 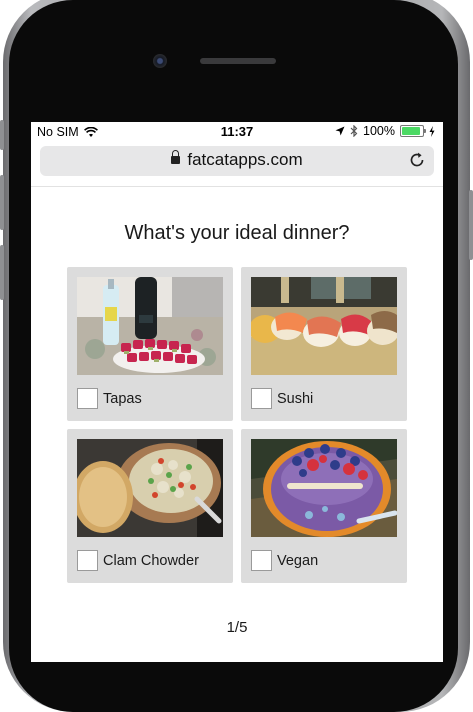 What do you see at coordinates (237, 233) in the screenshot?
I see `quiz-question: What's your ideal dinner?` at bounding box center [237, 233].